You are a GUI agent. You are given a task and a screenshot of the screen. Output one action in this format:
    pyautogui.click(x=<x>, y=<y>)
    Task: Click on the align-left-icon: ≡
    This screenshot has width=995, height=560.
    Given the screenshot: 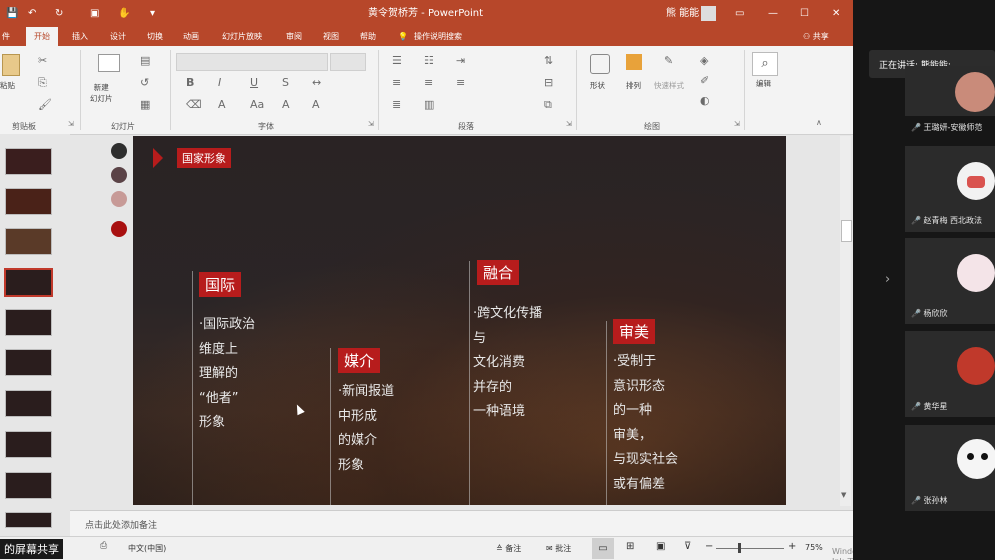 What is the action you would take?
    pyautogui.click(x=396, y=82)
    